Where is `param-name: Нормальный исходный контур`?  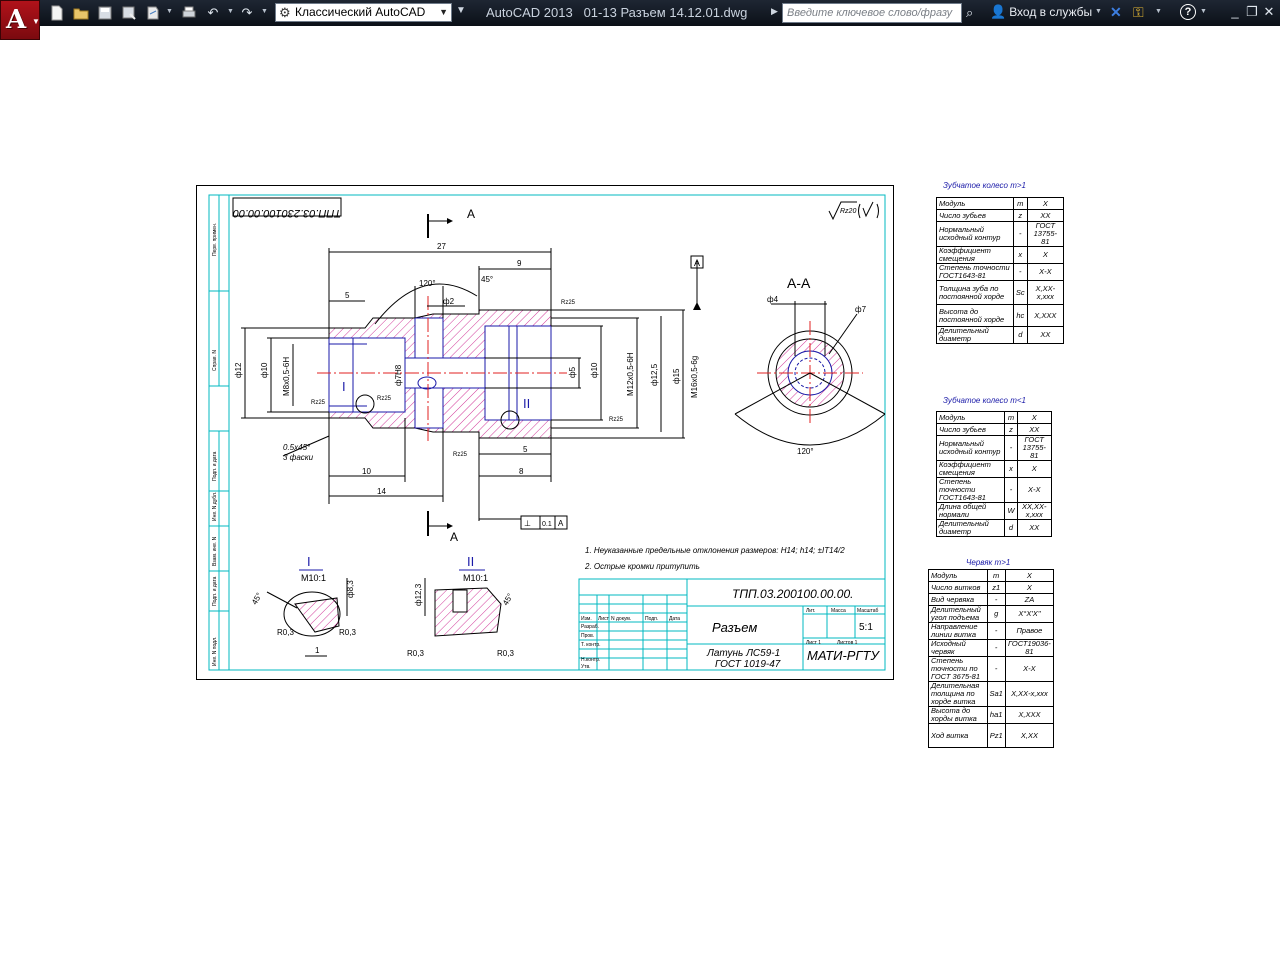 param-name: Нормальный исходный контур is located at coordinates (975, 234).